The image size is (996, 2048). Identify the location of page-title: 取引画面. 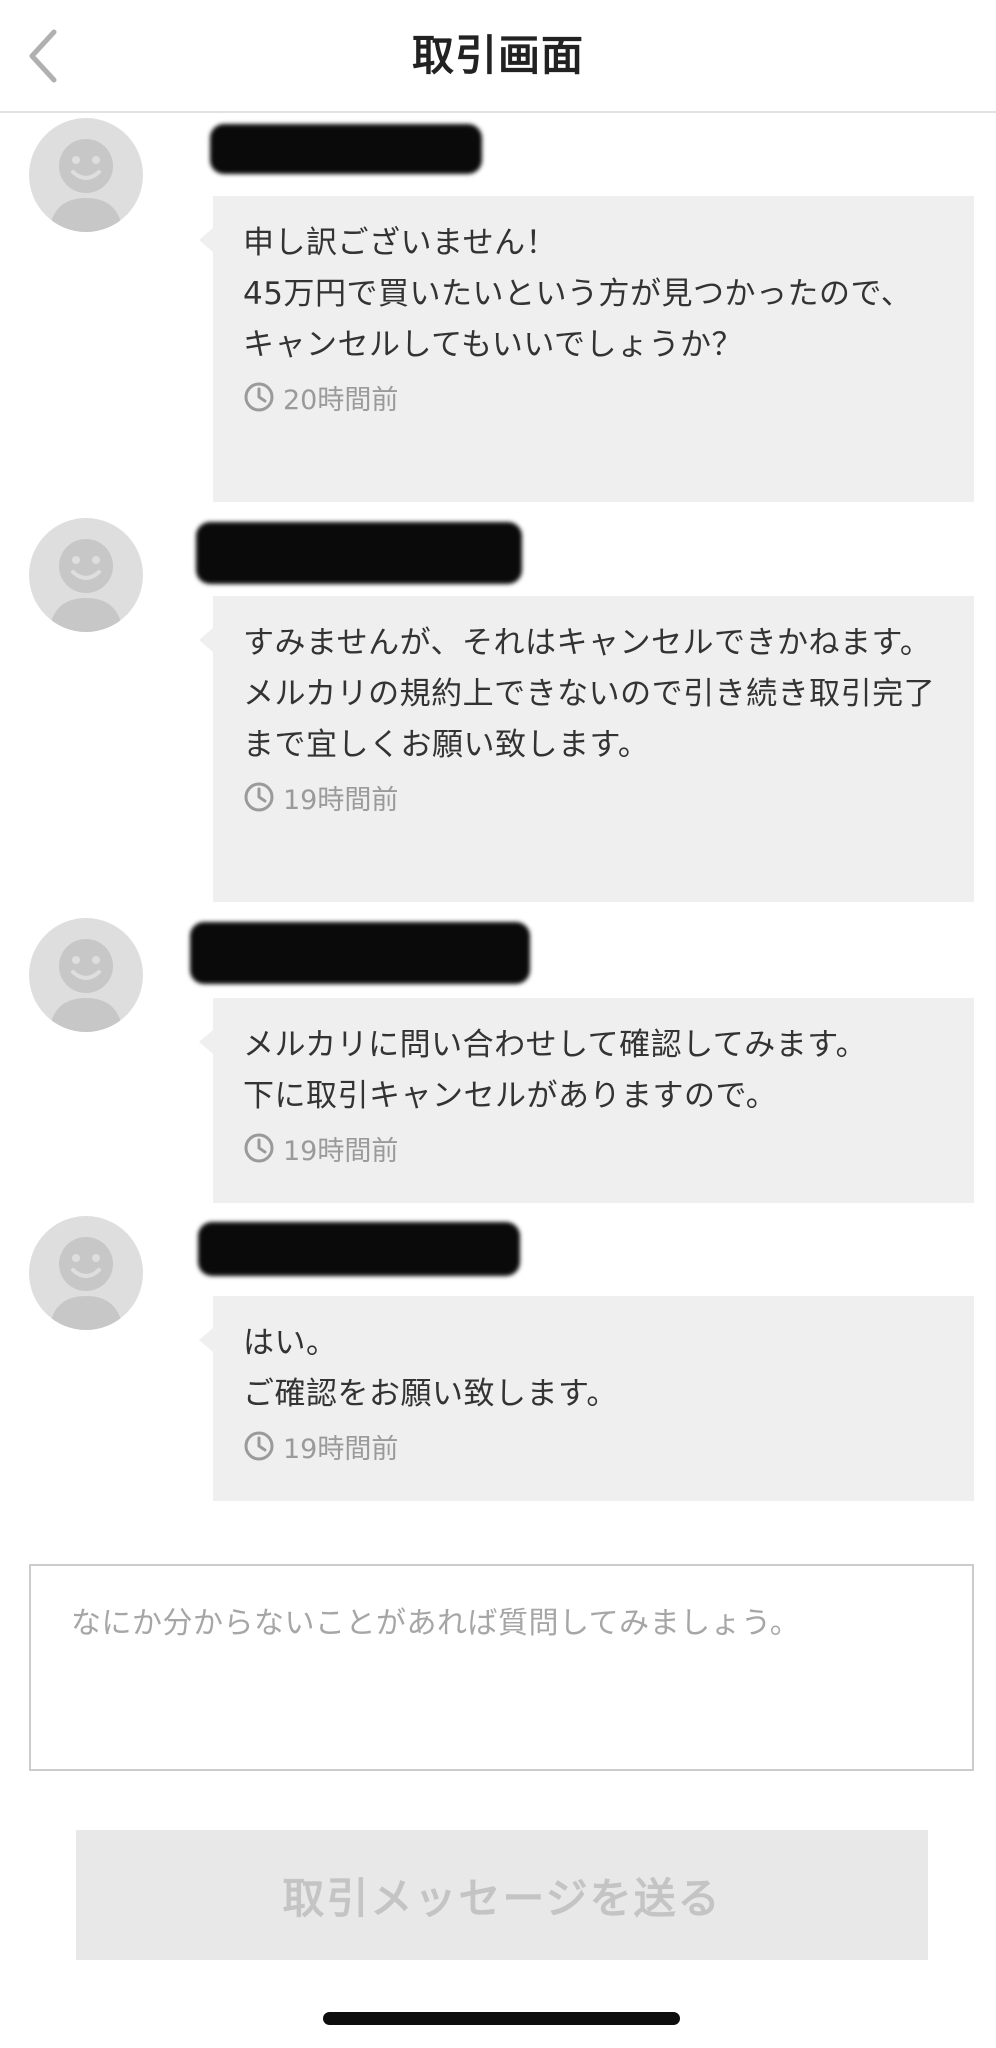
(497, 55).